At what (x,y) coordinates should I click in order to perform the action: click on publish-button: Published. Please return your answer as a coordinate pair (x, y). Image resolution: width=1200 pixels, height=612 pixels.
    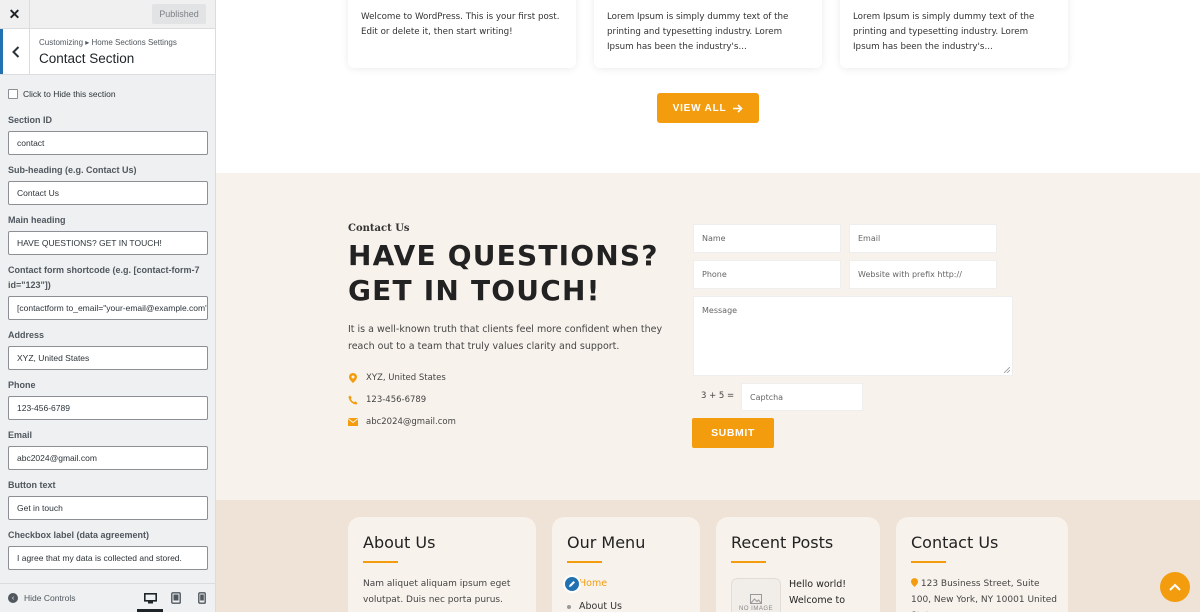
    Looking at the image, I should click on (179, 14).